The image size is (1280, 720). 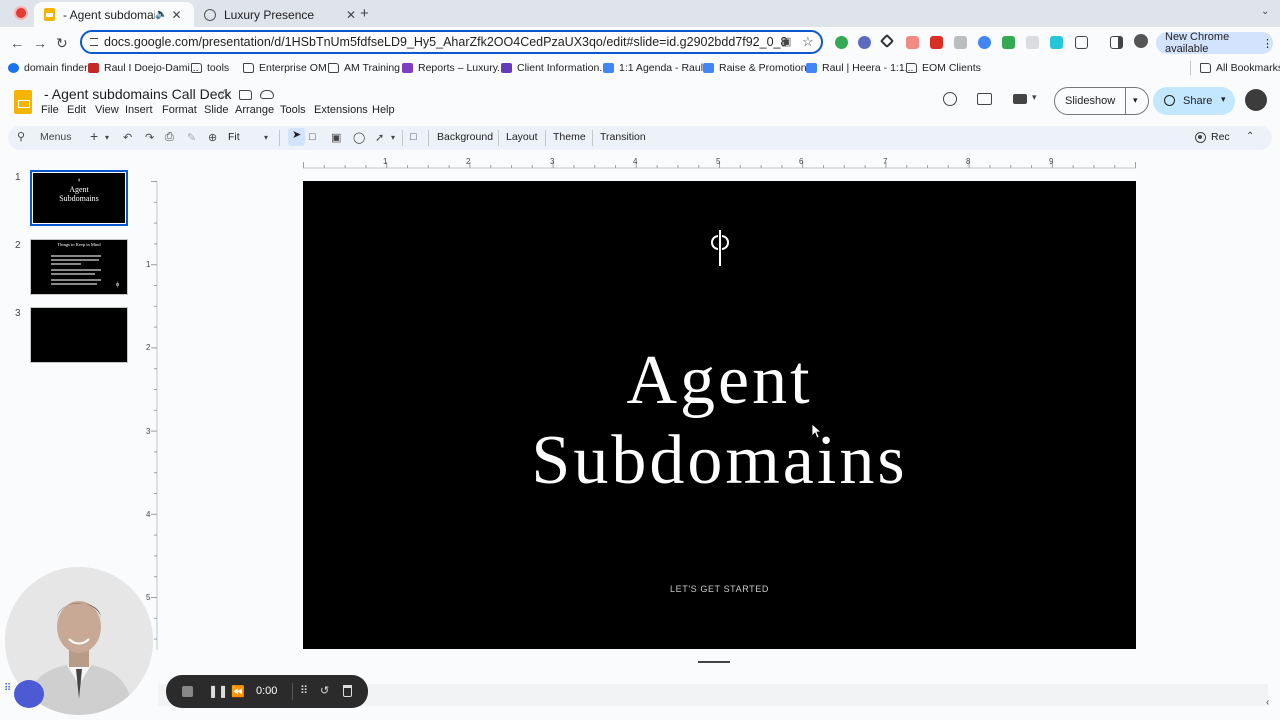 I want to click on slide-thumbnail-2: Things to Keep in Mind ϕ, so click(x=79, y=267).